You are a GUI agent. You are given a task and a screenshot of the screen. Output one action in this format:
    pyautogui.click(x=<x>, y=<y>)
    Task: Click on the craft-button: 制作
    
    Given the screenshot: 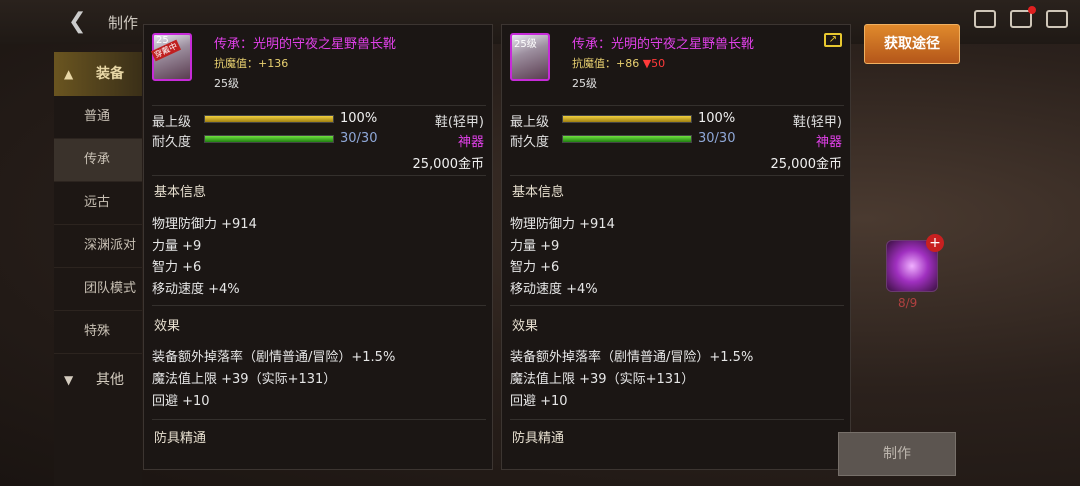 What is the action you would take?
    pyautogui.click(x=897, y=454)
    